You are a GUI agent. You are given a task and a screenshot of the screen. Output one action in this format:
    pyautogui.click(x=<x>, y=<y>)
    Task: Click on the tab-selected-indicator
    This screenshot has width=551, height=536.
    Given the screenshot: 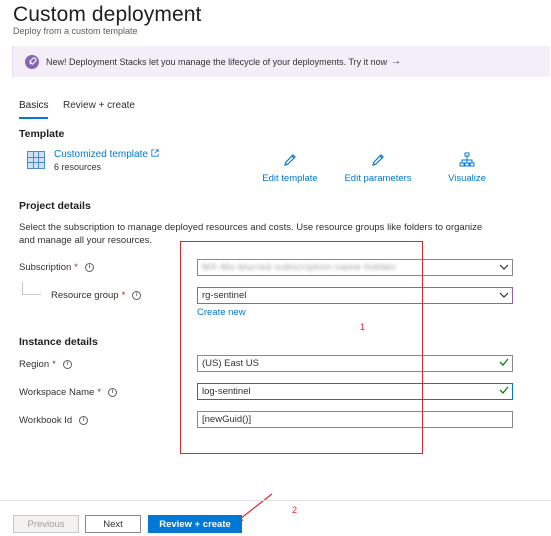 What is the action you would take?
    pyautogui.click(x=33, y=118)
    